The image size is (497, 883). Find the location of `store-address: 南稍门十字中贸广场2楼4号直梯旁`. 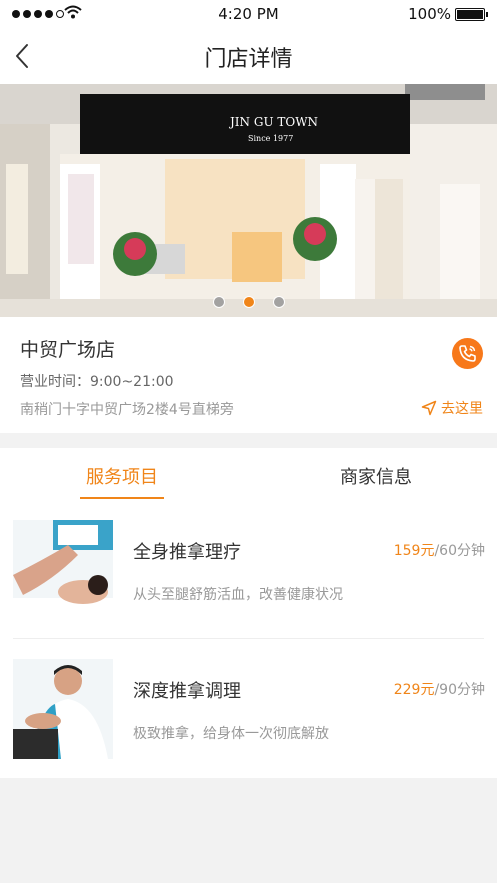

store-address: 南稍门十字中贸广场2楼4号直梯旁 is located at coordinates (127, 410).